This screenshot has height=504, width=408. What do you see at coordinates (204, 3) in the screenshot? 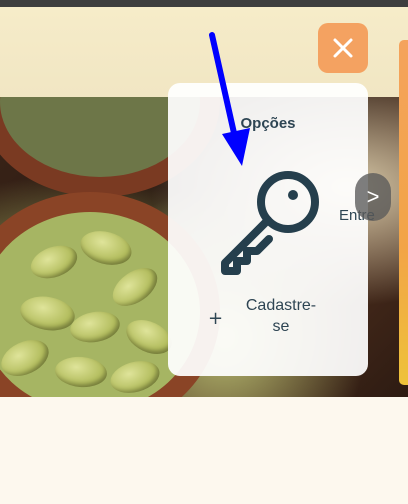
I see `top-bar` at bounding box center [204, 3].